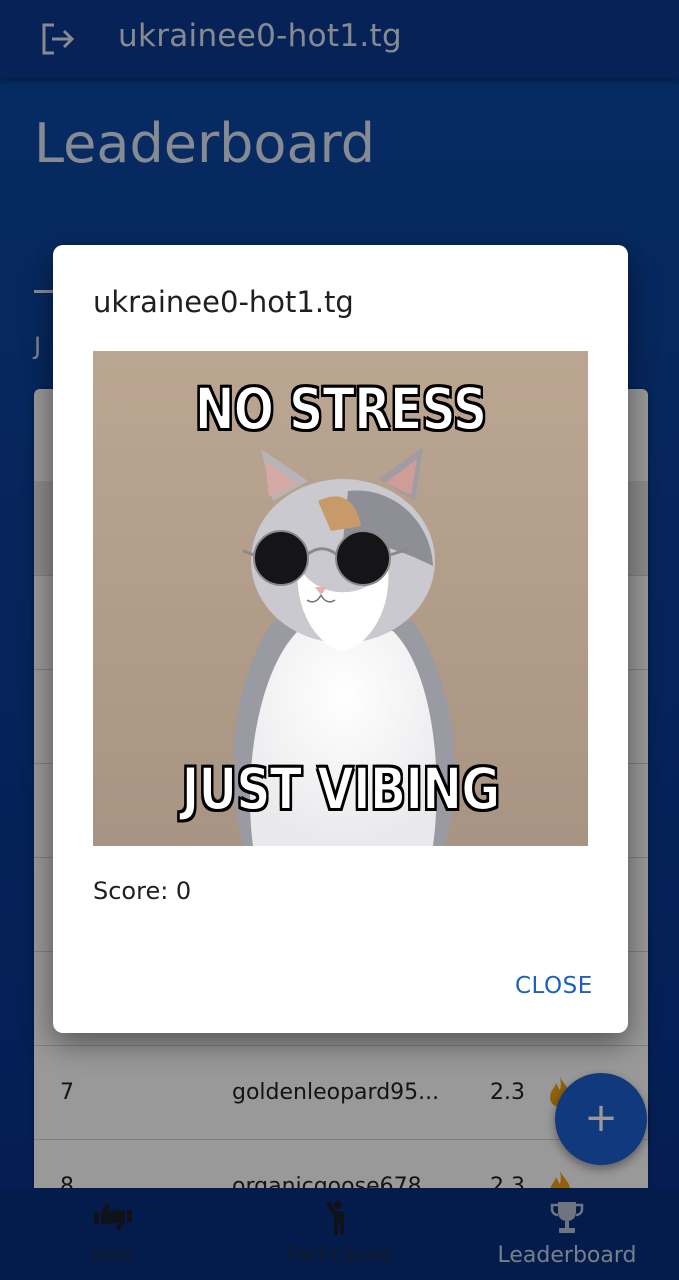 The width and height of the screenshot is (679, 1280). Describe the element at coordinates (142, 891) in the screenshot. I see `score-text: Score: 0` at that location.